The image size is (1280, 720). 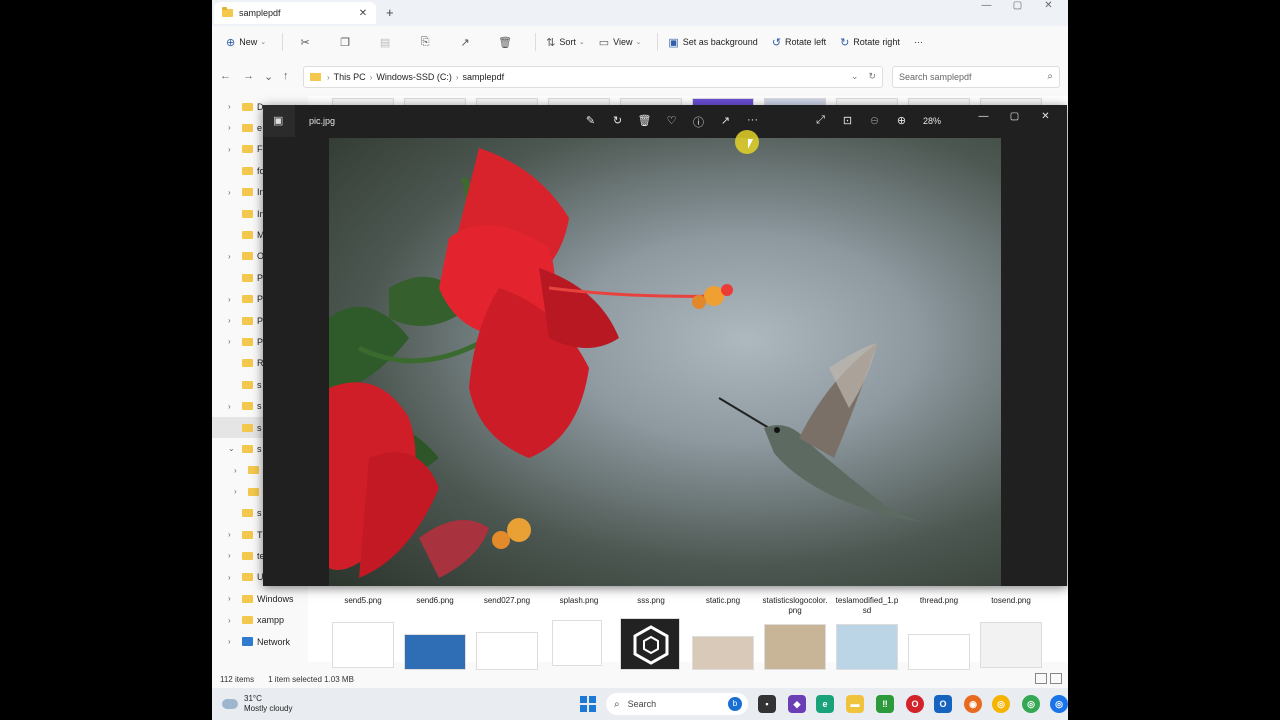 I want to click on file-name: thread.png, so click(x=939, y=601).